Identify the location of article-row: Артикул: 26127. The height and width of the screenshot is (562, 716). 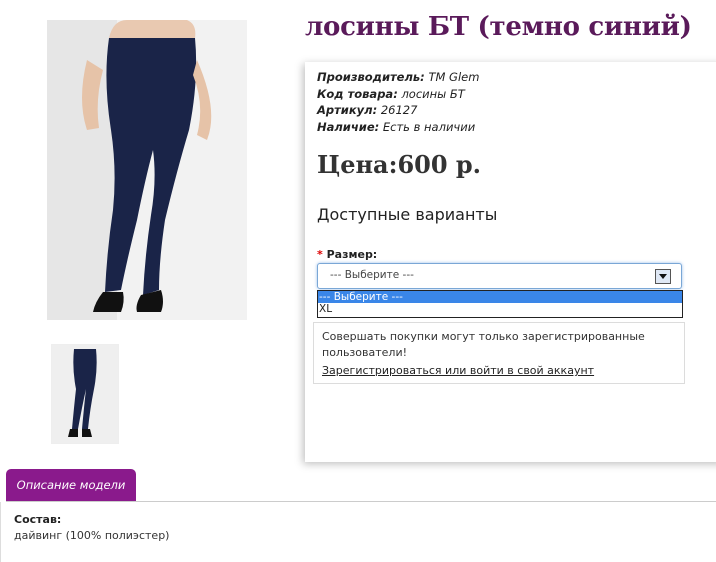
(398, 110).